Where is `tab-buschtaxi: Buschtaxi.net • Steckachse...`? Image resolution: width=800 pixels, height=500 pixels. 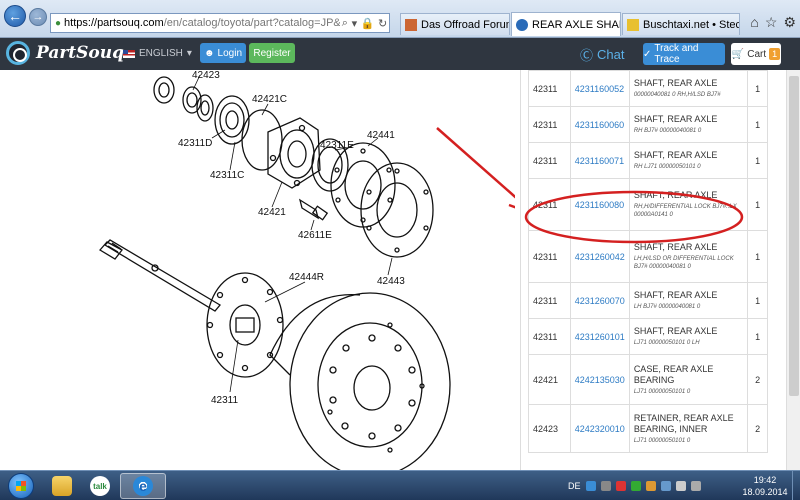 tab-buschtaxi: Buschtaxi.net • Steckachse... is located at coordinates (681, 24).